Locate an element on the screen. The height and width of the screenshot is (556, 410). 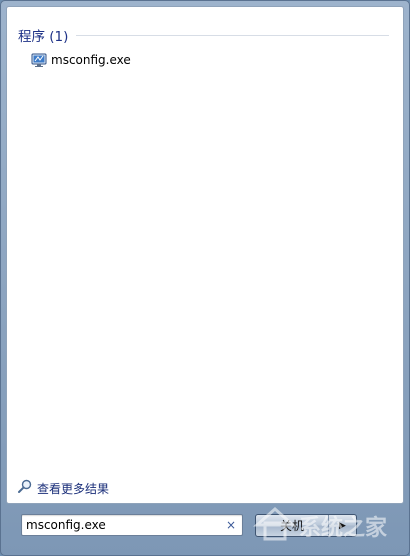
shutdown-button: 关机 ▶ is located at coordinates (306, 525).